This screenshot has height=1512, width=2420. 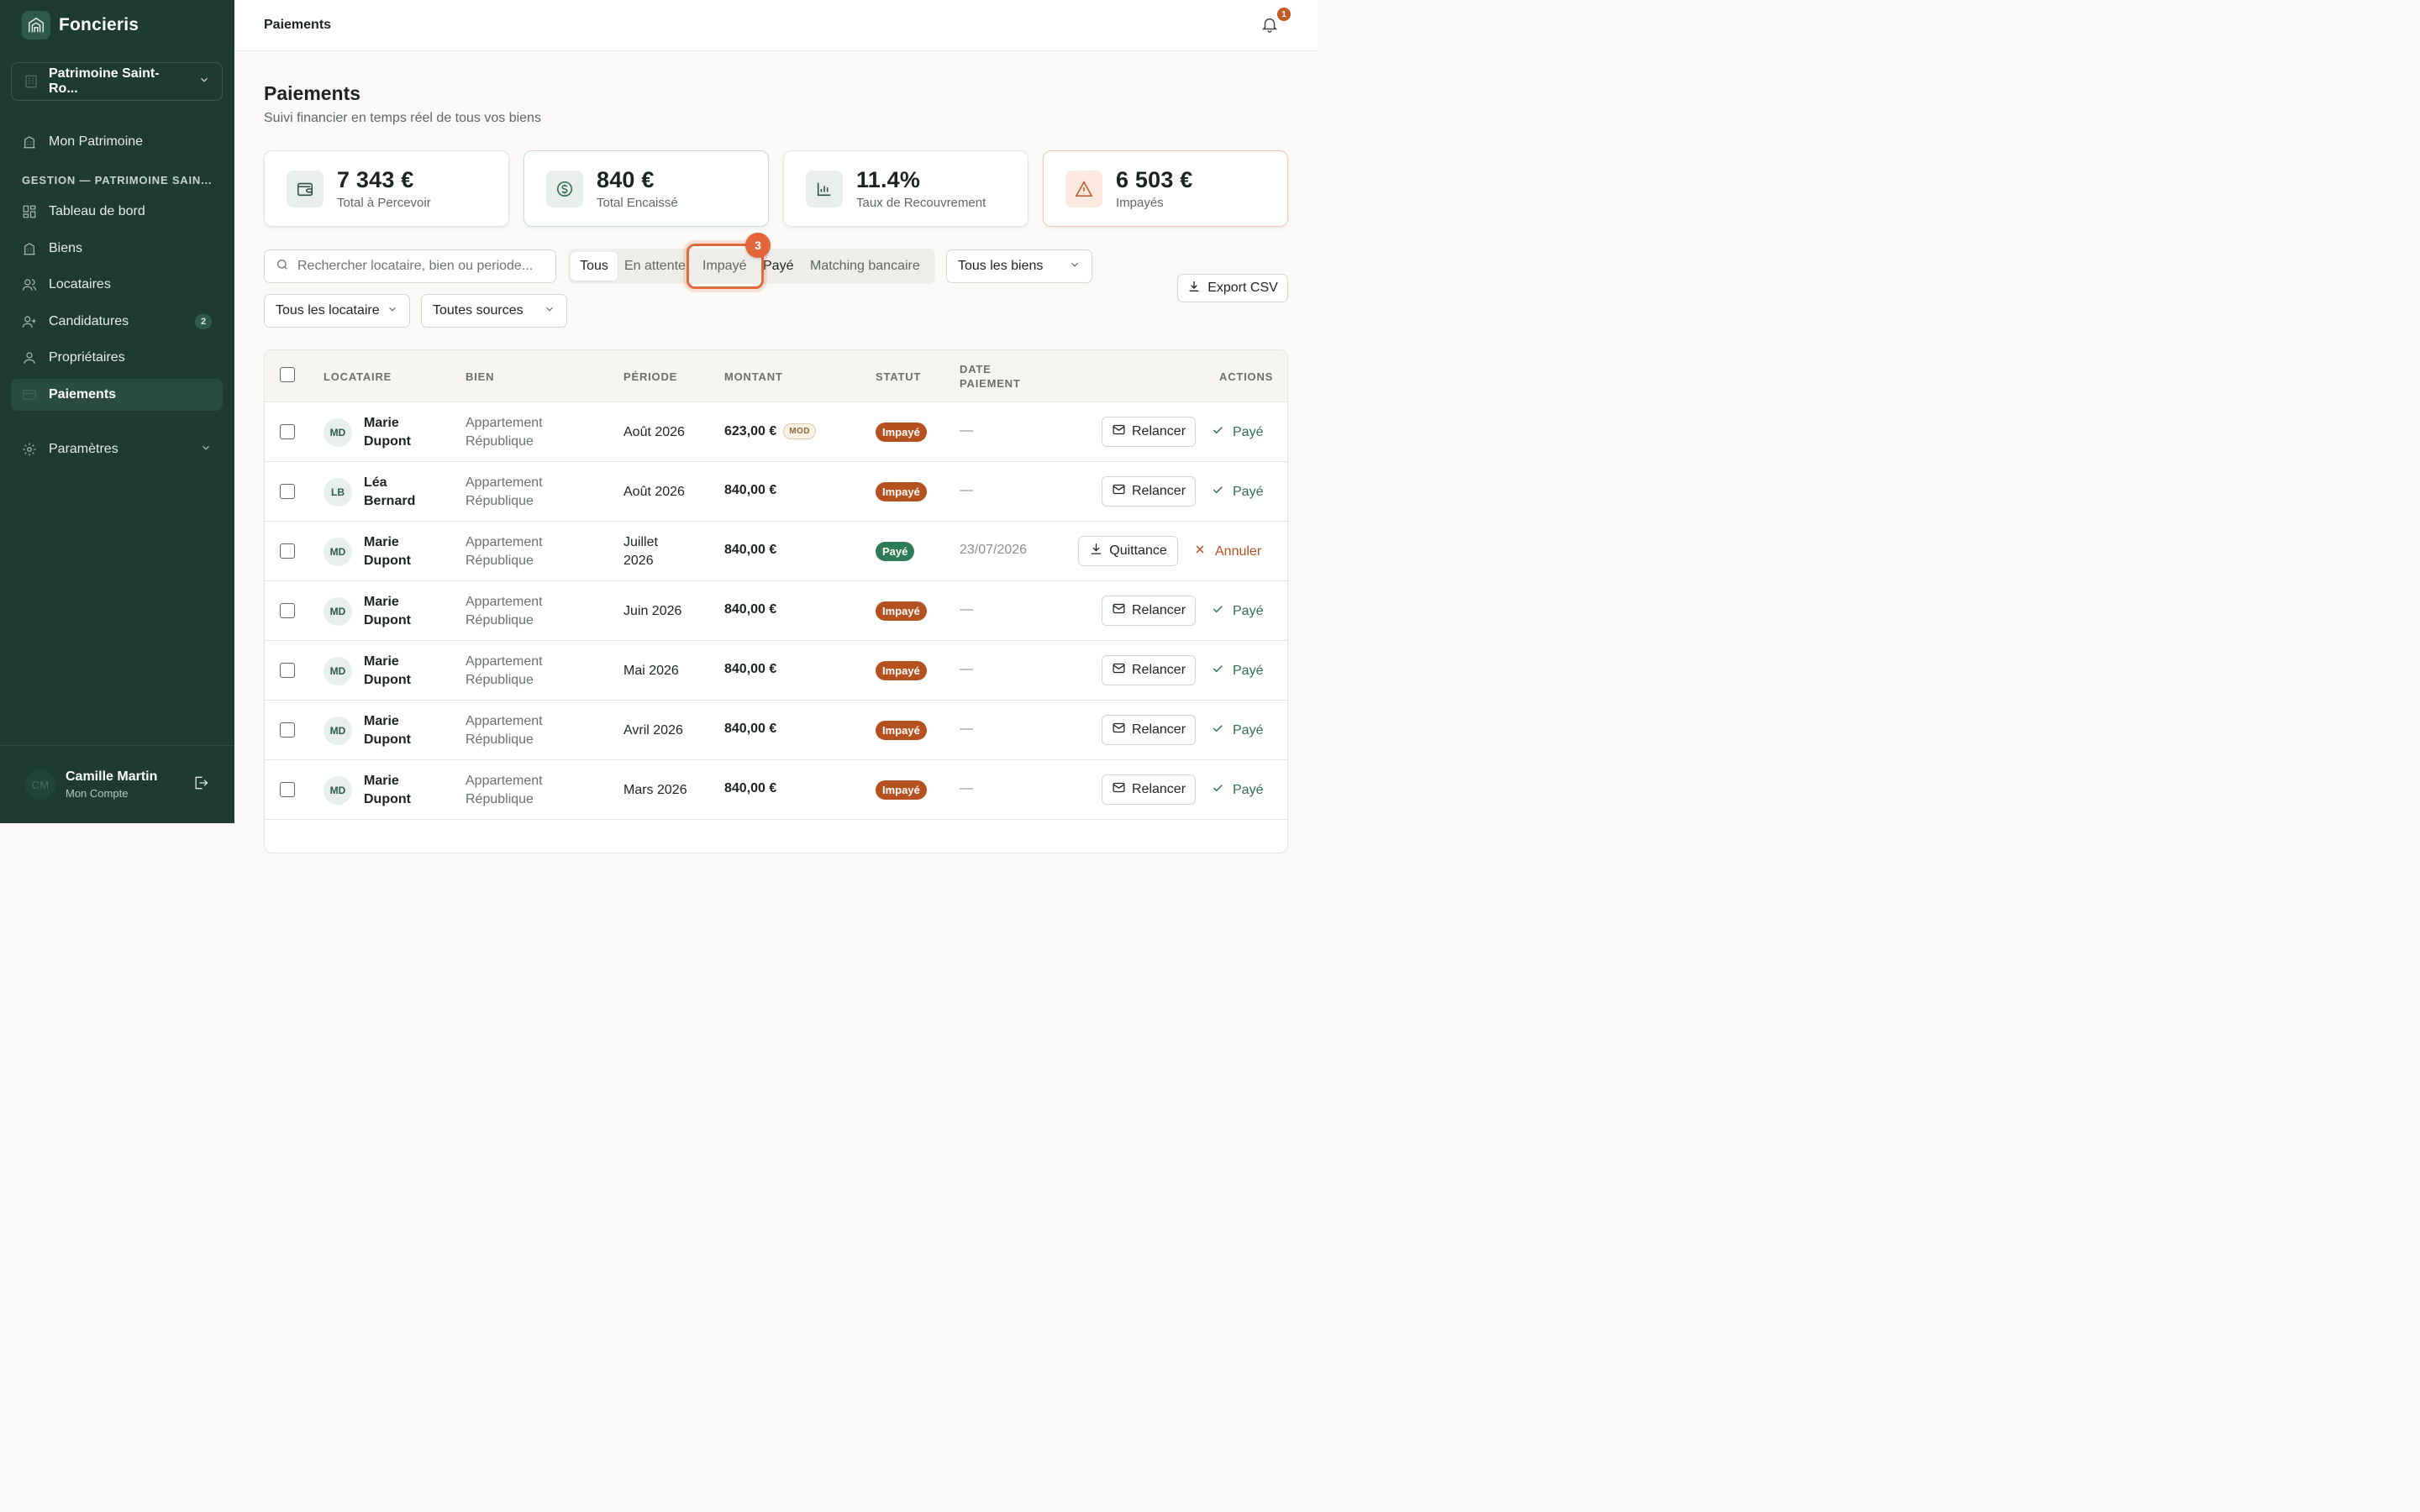 I want to click on sidebar-item-proprietaires: Propriétaires, so click(x=117, y=358).